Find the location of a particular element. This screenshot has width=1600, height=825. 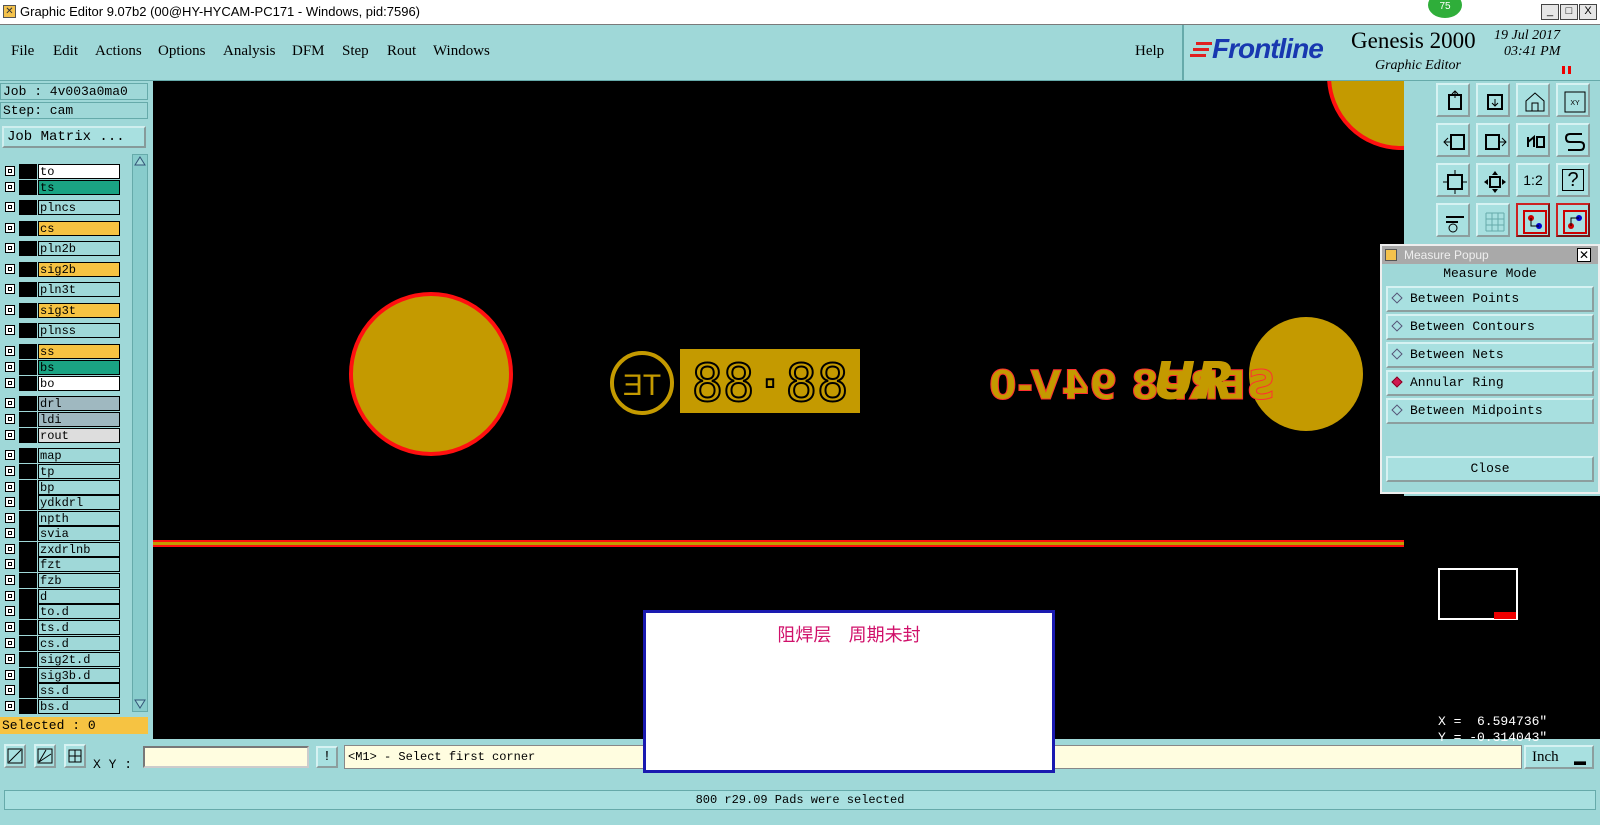

measure-popup-title: Measure Popup is located at coordinates (1490, 255).